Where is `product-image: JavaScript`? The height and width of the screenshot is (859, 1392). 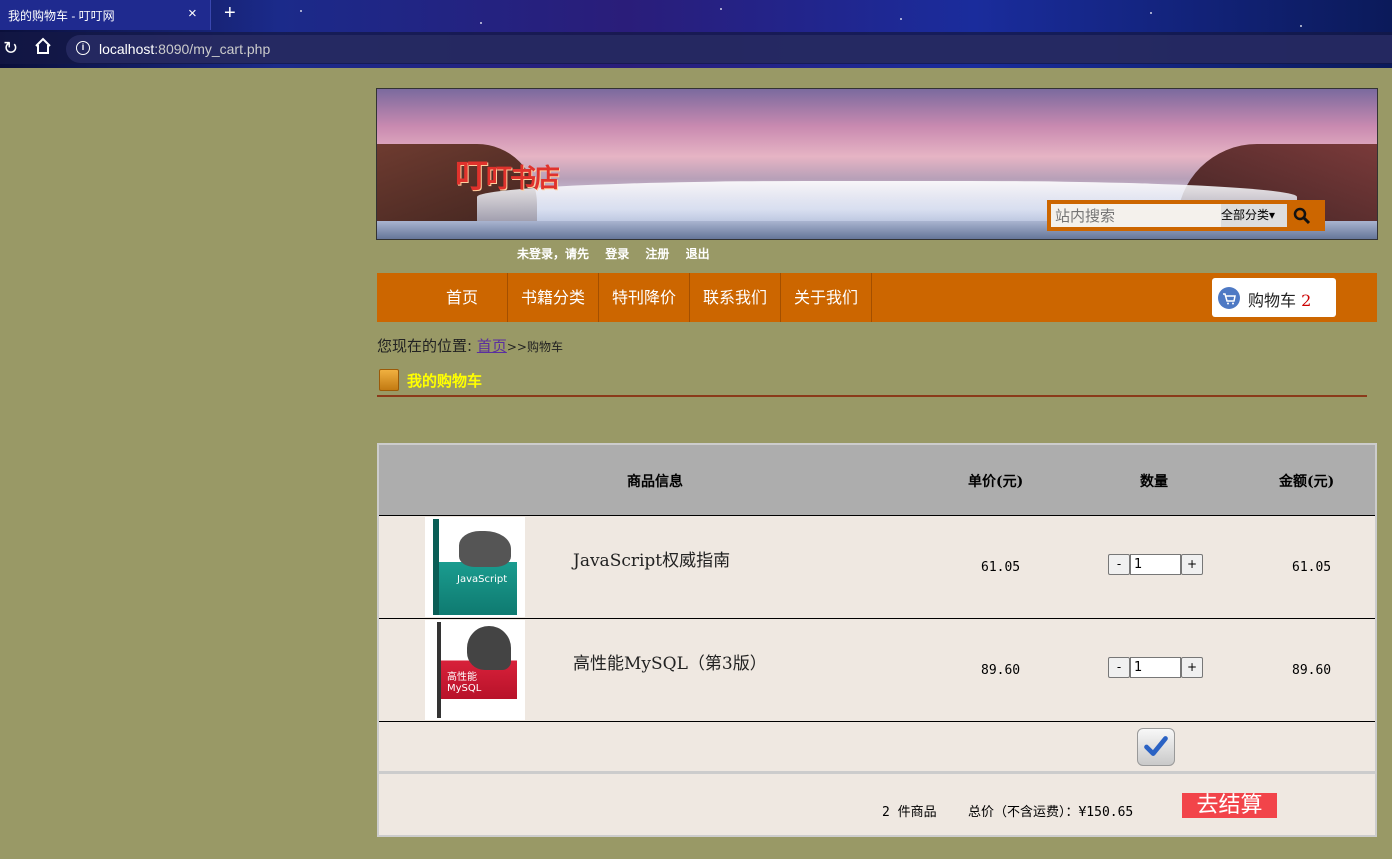 product-image: JavaScript is located at coordinates (475, 567).